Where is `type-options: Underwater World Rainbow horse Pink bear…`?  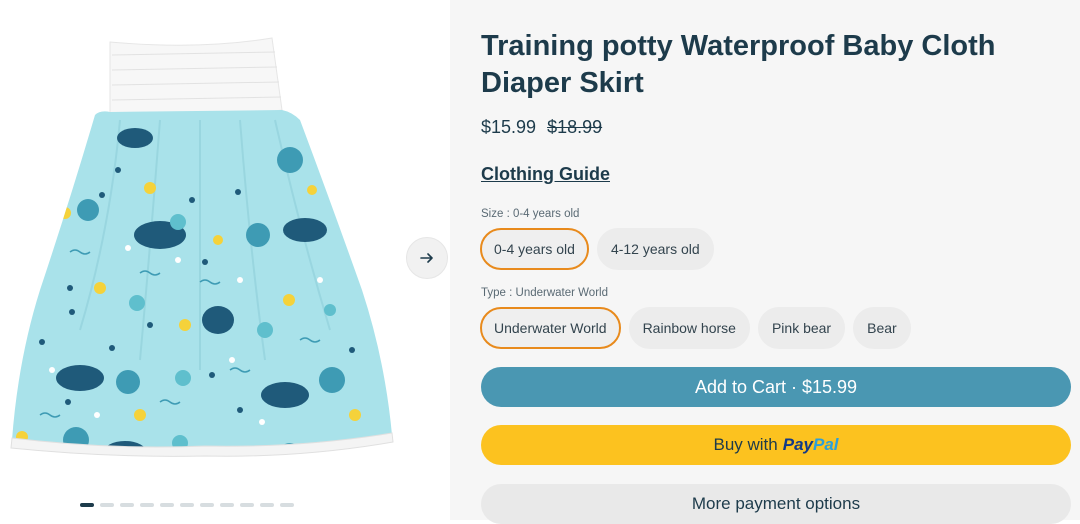
type-options: Underwater World Rainbow horse Pink bear… is located at coordinates (695, 328).